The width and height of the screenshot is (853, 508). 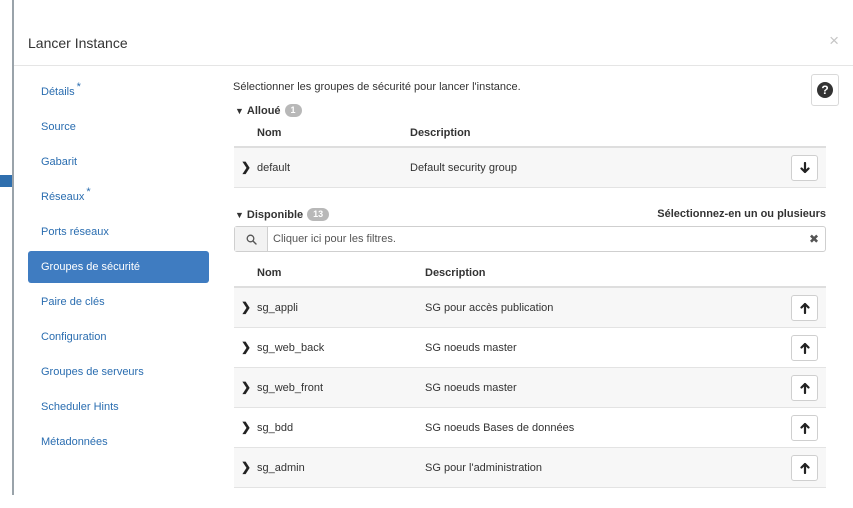 What do you see at coordinates (118, 442) in the screenshot?
I see `sidebar-item-metadata: Métadonnées` at bounding box center [118, 442].